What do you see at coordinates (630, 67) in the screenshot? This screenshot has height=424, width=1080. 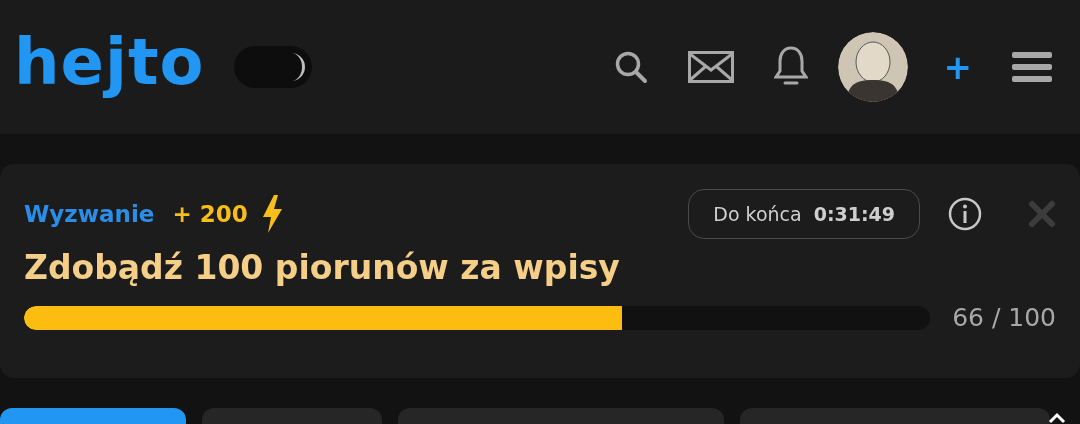 I see `search-icon` at bounding box center [630, 67].